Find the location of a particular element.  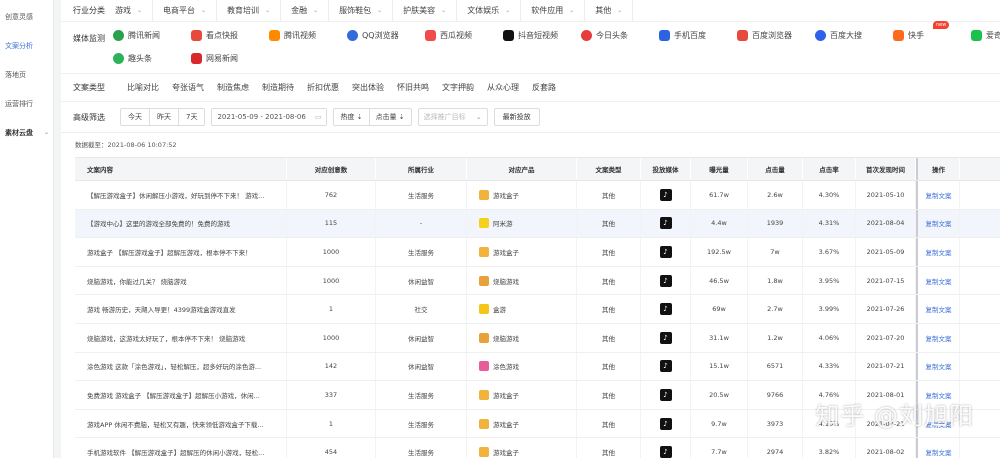

sidebar-item-copy-analysis: 文案分析 is located at coordinates (26, 45).